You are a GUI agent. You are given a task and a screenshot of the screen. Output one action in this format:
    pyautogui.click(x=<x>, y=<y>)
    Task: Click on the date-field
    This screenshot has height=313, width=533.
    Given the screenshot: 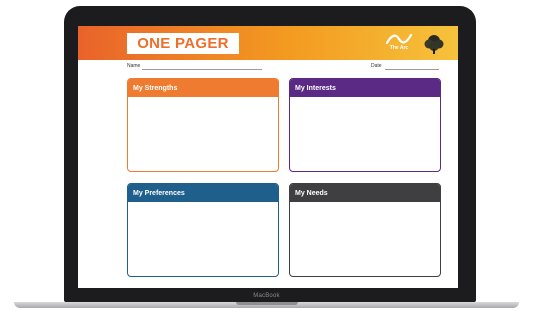 What is the action you would take?
    pyautogui.click(x=412, y=69)
    